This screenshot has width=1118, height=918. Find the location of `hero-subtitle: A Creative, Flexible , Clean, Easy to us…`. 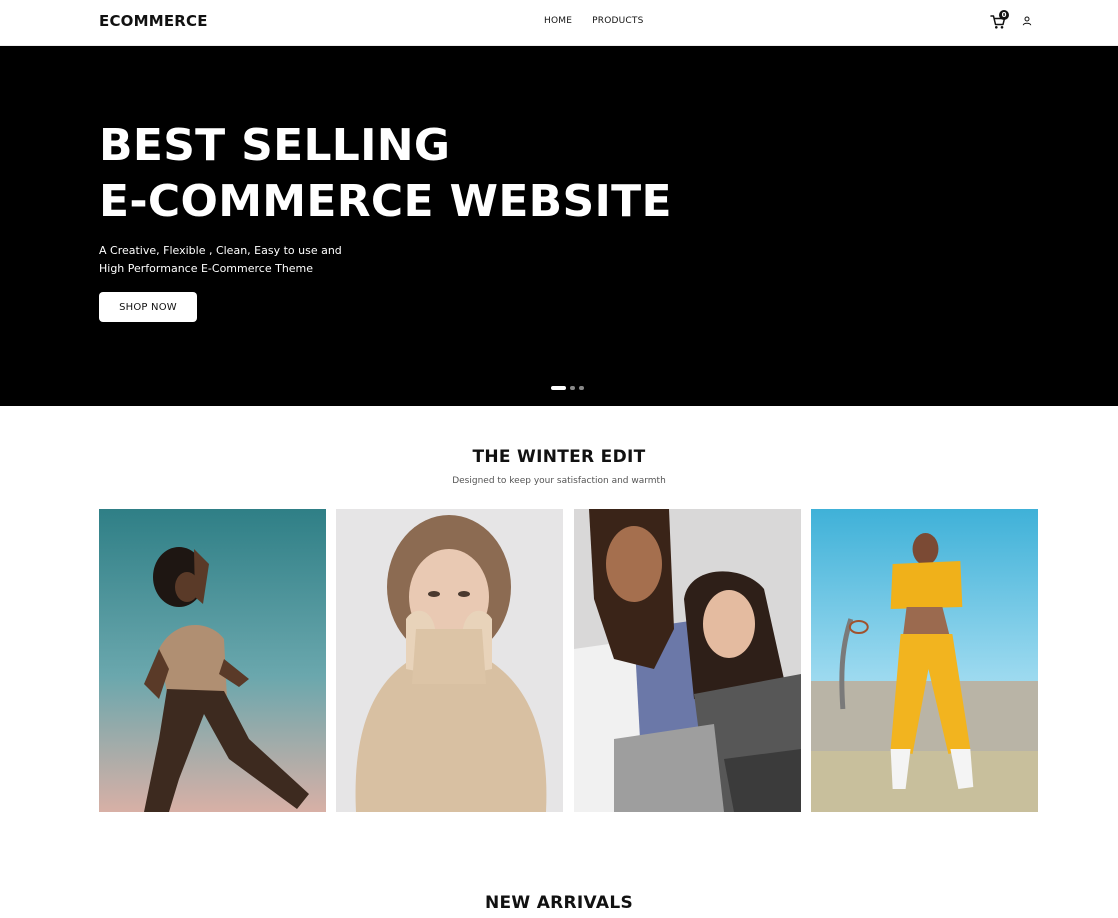

hero-subtitle: A Creative, Flexible , Clean, Easy to us… is located at coordinates (220, 260).